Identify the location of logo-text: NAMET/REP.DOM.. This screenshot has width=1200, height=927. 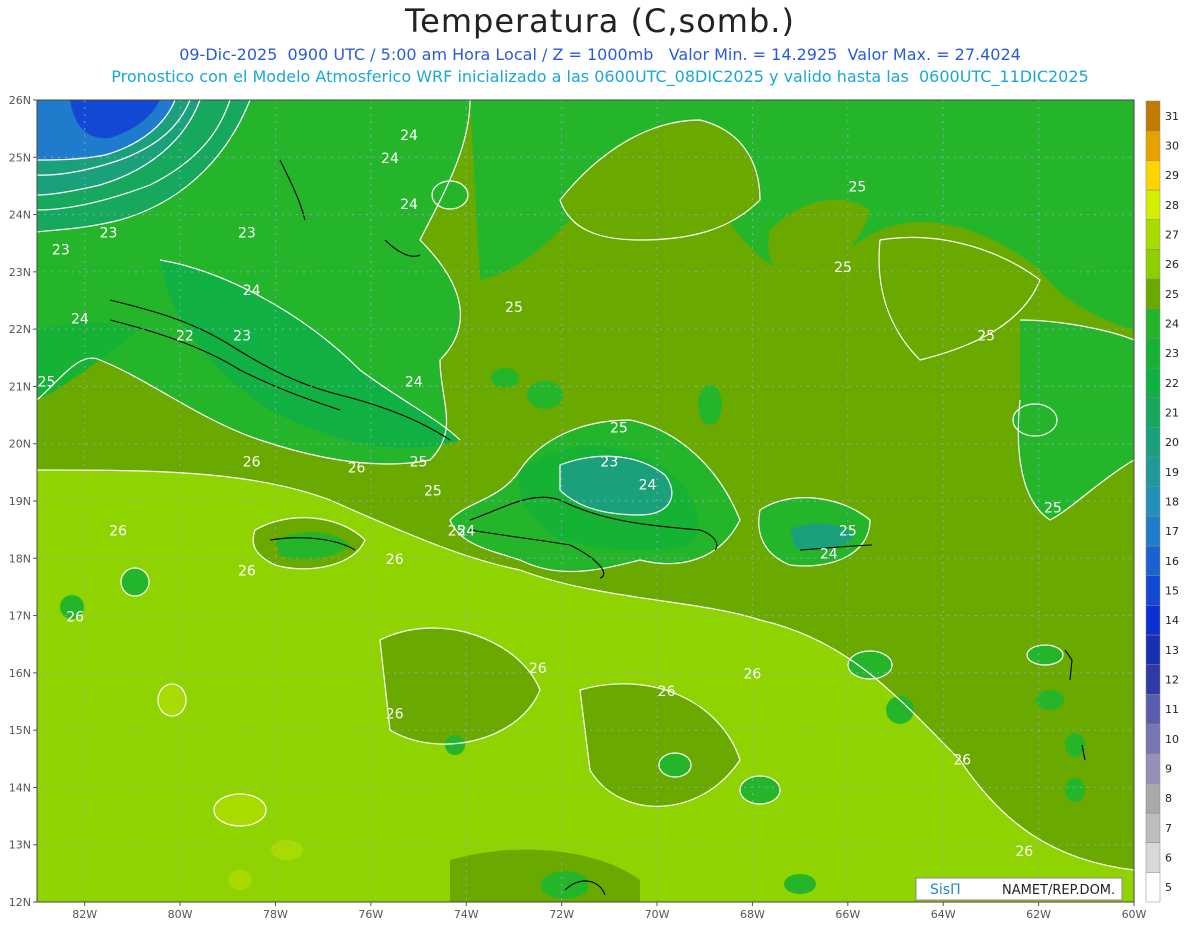
(1058, 890).